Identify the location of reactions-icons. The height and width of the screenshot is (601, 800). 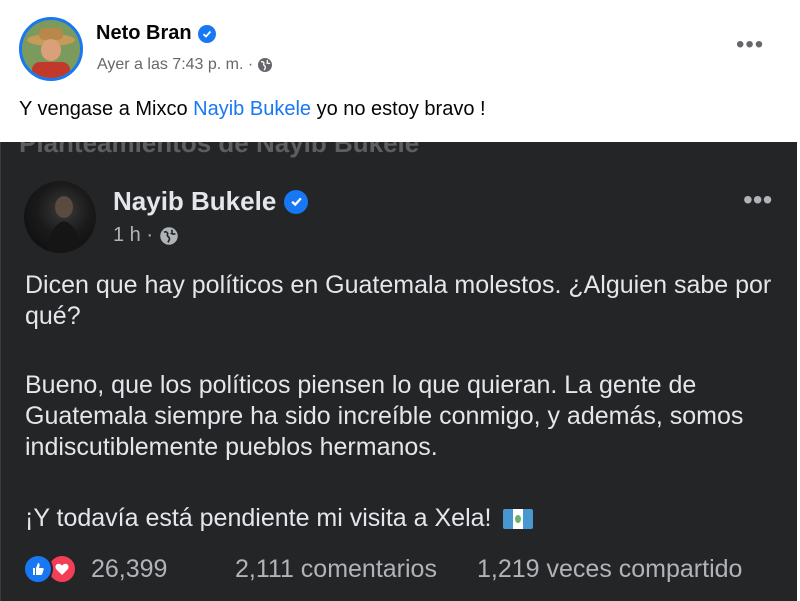
(50, 569).